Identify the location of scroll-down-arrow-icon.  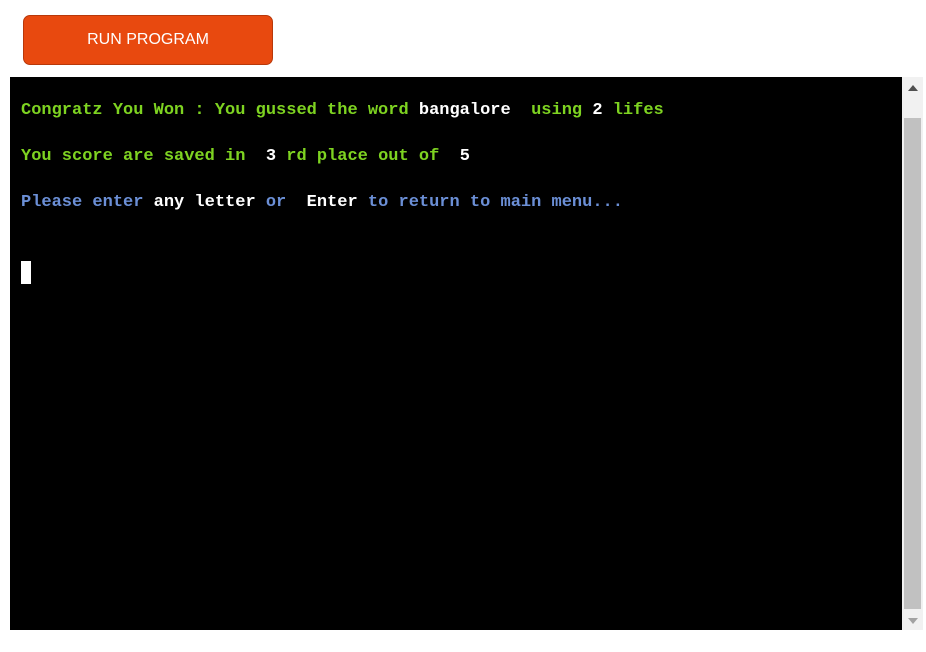
(912, 621).